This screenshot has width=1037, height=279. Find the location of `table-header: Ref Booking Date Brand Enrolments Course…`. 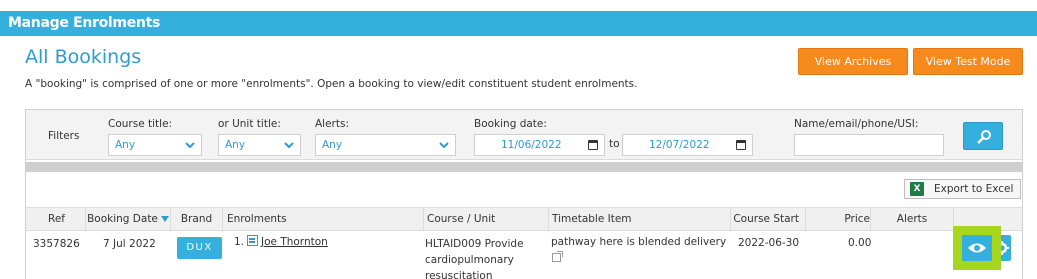

table-header: Ref Booking Date Brand Enrolments Course… is located at coordinates (524, 219).